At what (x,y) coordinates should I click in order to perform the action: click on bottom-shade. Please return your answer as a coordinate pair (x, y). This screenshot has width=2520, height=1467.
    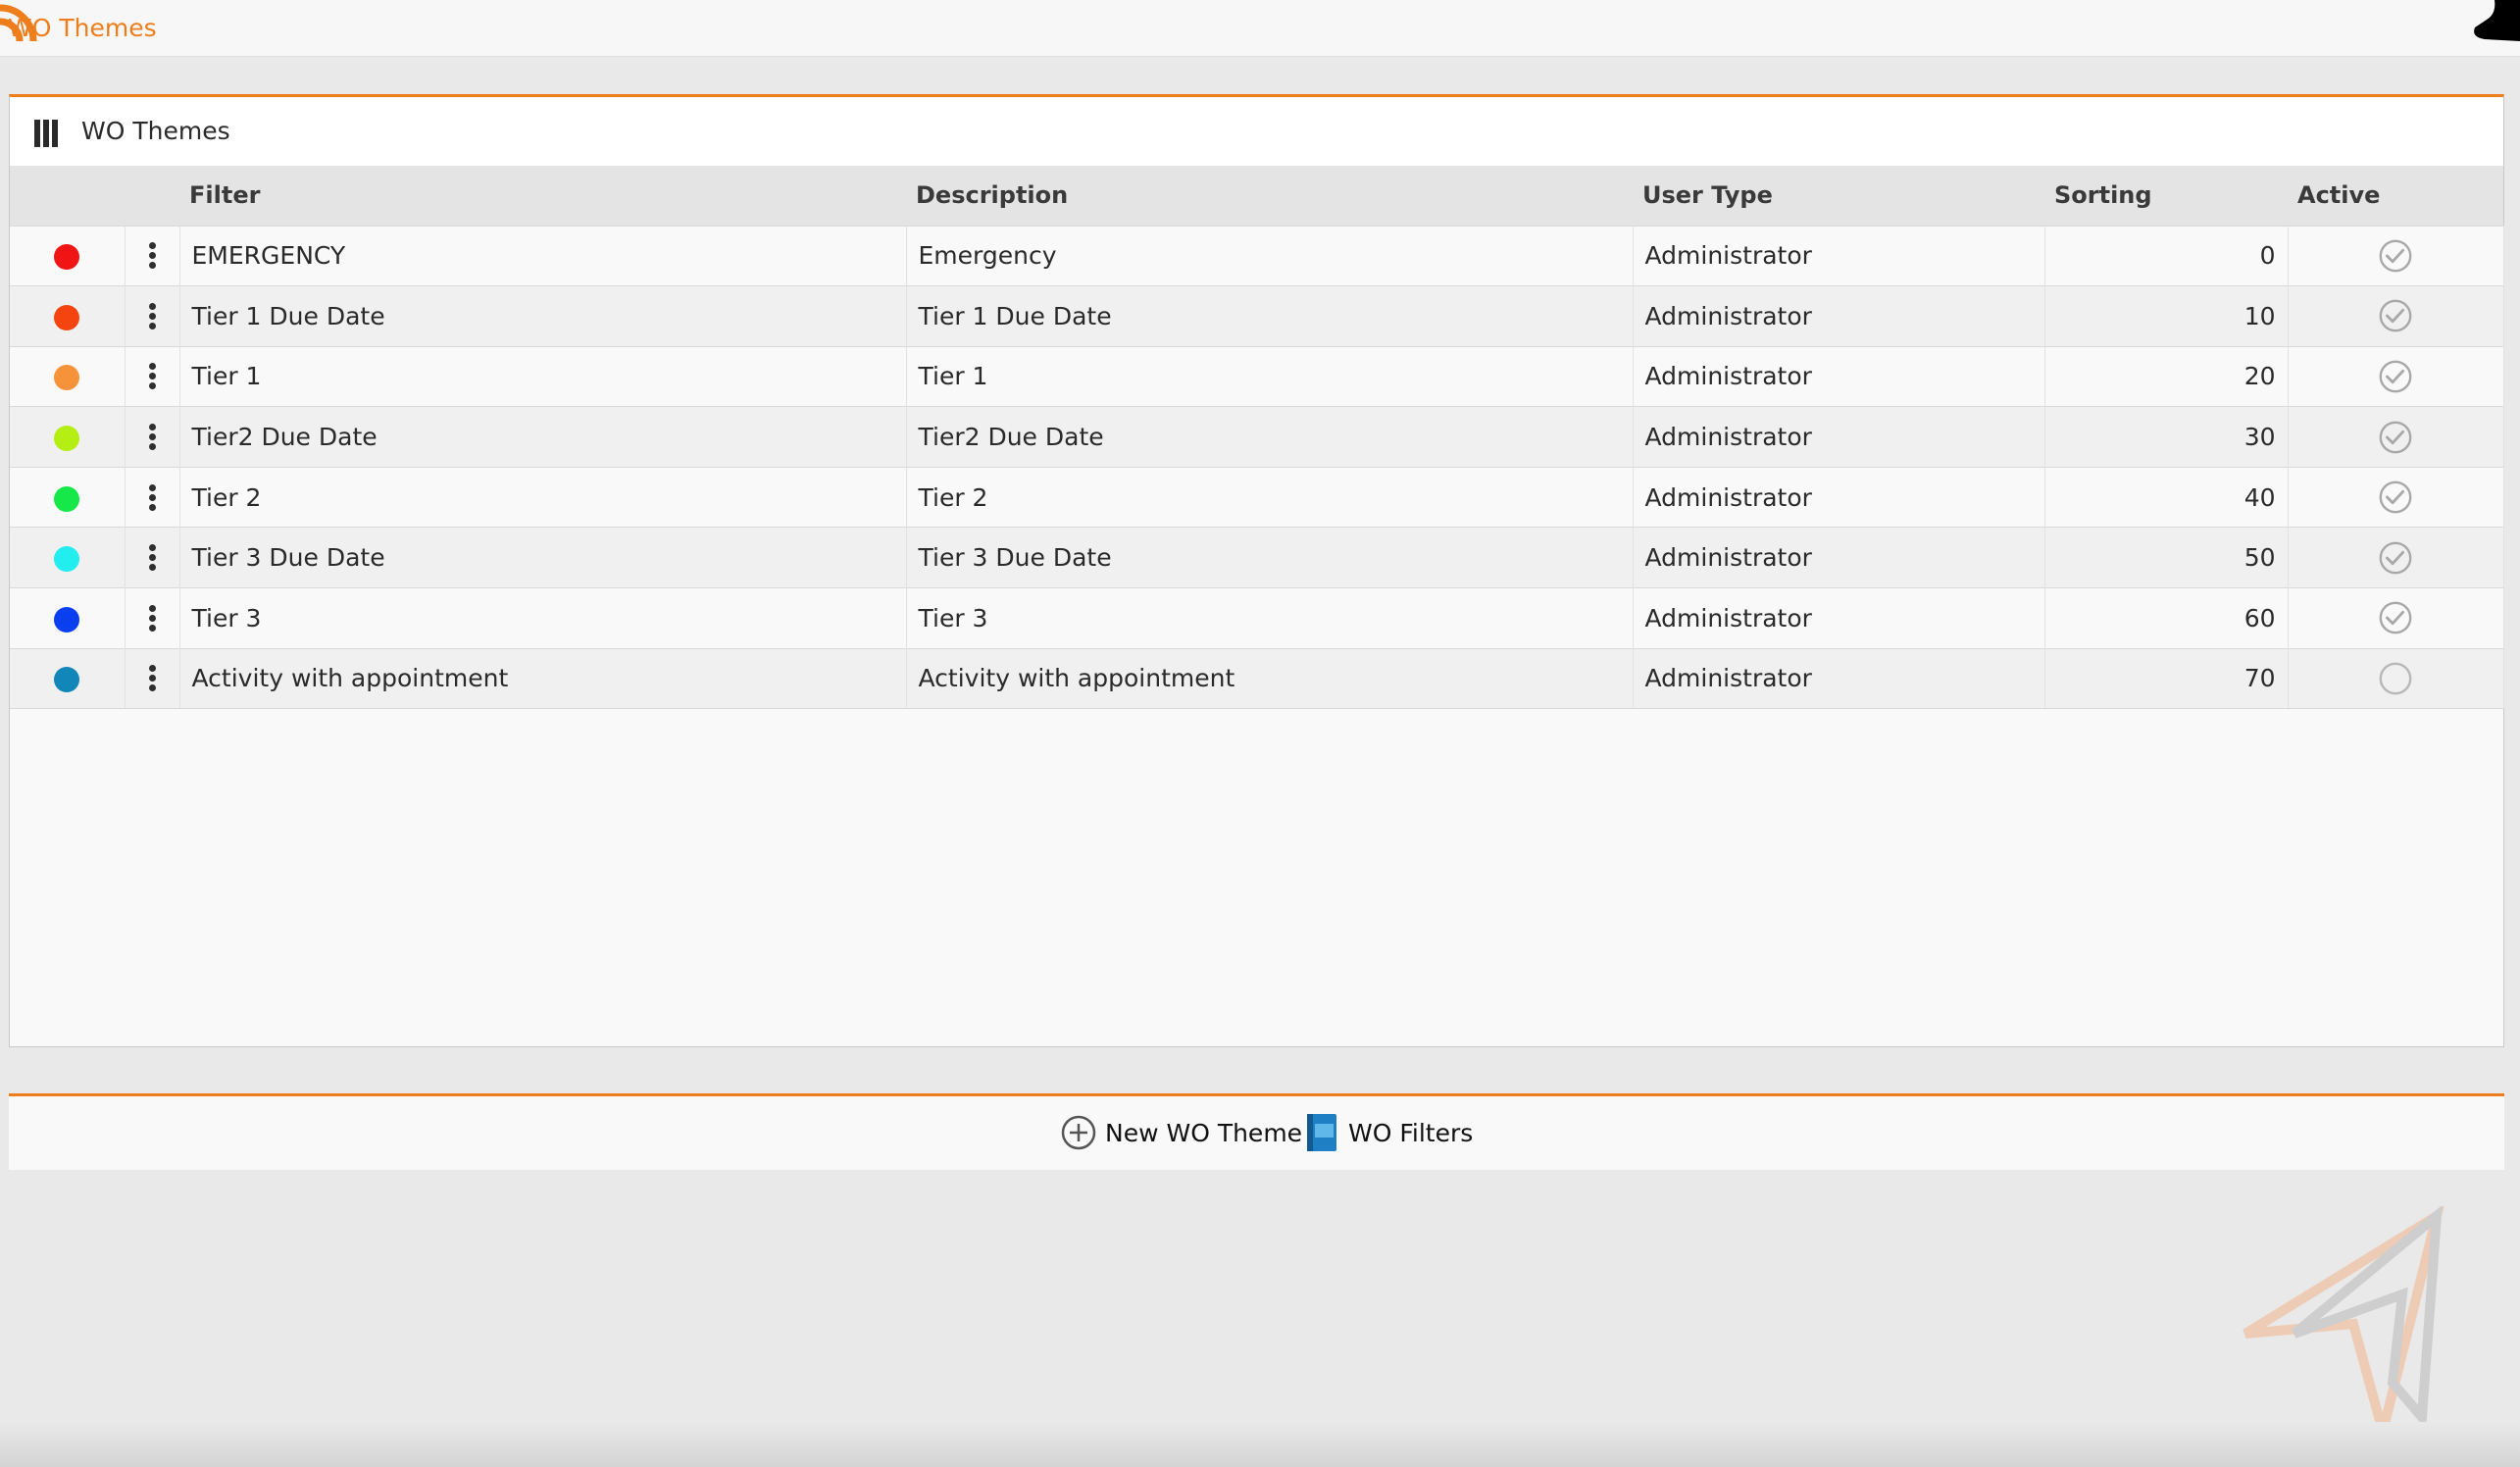
    Looking at the image, I should click on (1260, 1444).